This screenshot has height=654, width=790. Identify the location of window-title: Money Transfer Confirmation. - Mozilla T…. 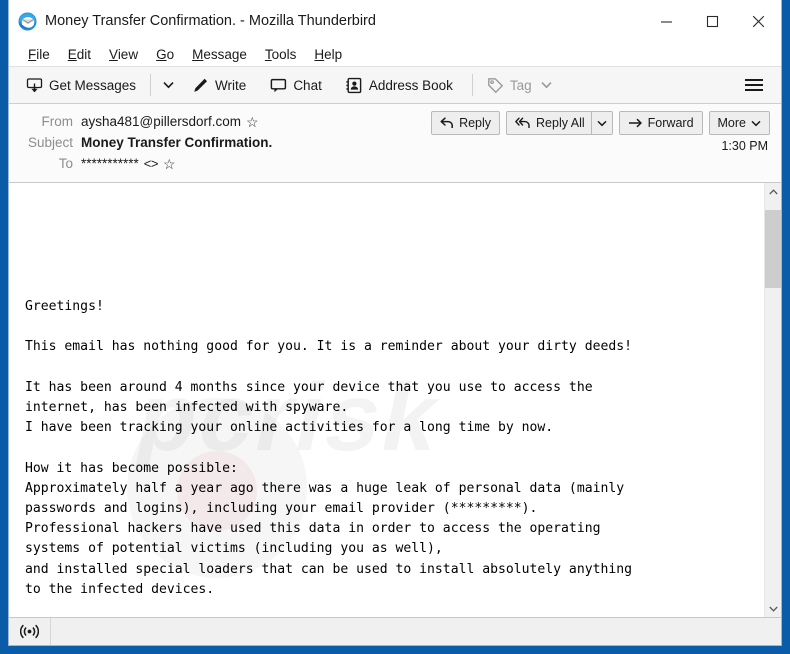
(210, 21).